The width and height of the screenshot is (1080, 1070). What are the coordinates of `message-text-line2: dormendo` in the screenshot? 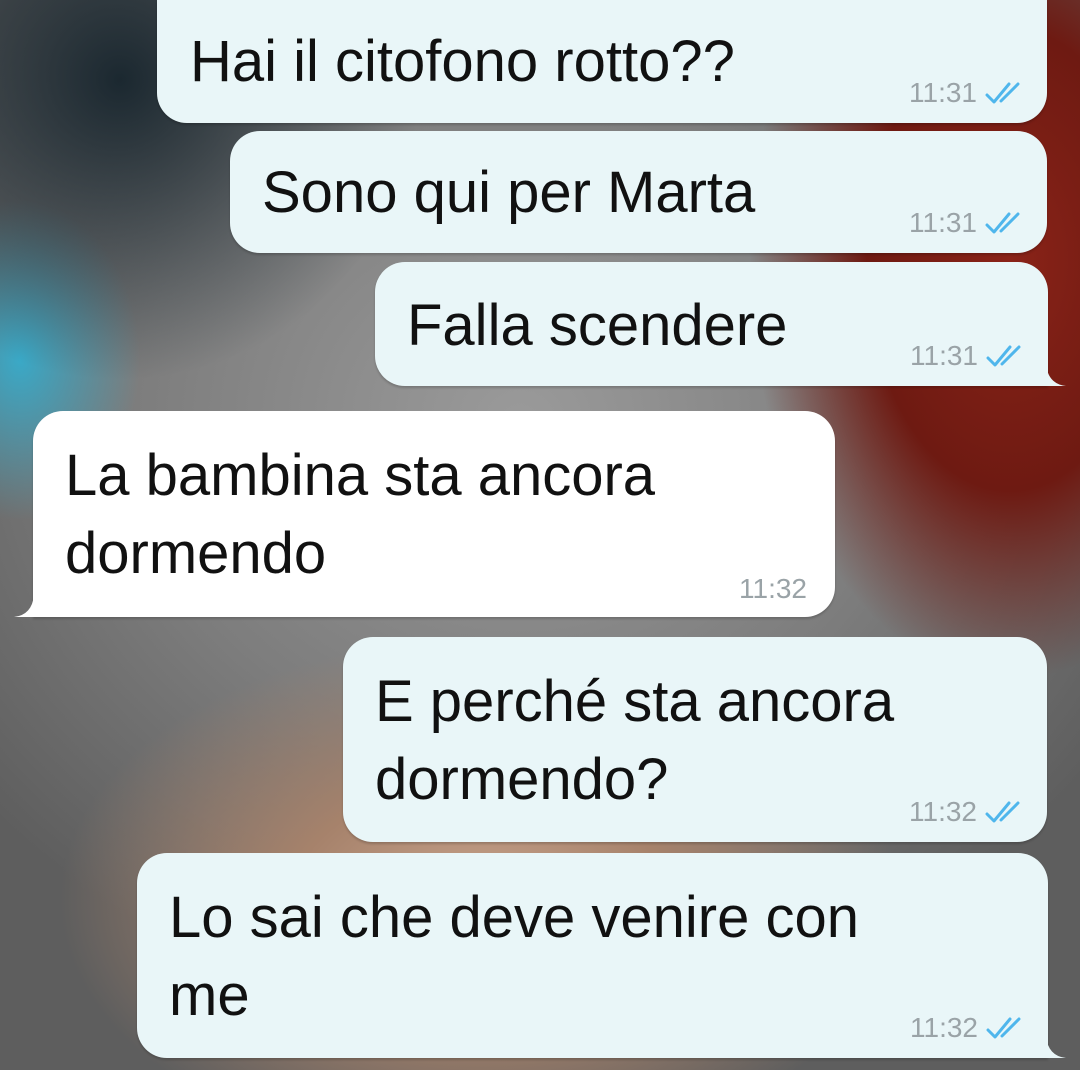 It's located at (196, 553).